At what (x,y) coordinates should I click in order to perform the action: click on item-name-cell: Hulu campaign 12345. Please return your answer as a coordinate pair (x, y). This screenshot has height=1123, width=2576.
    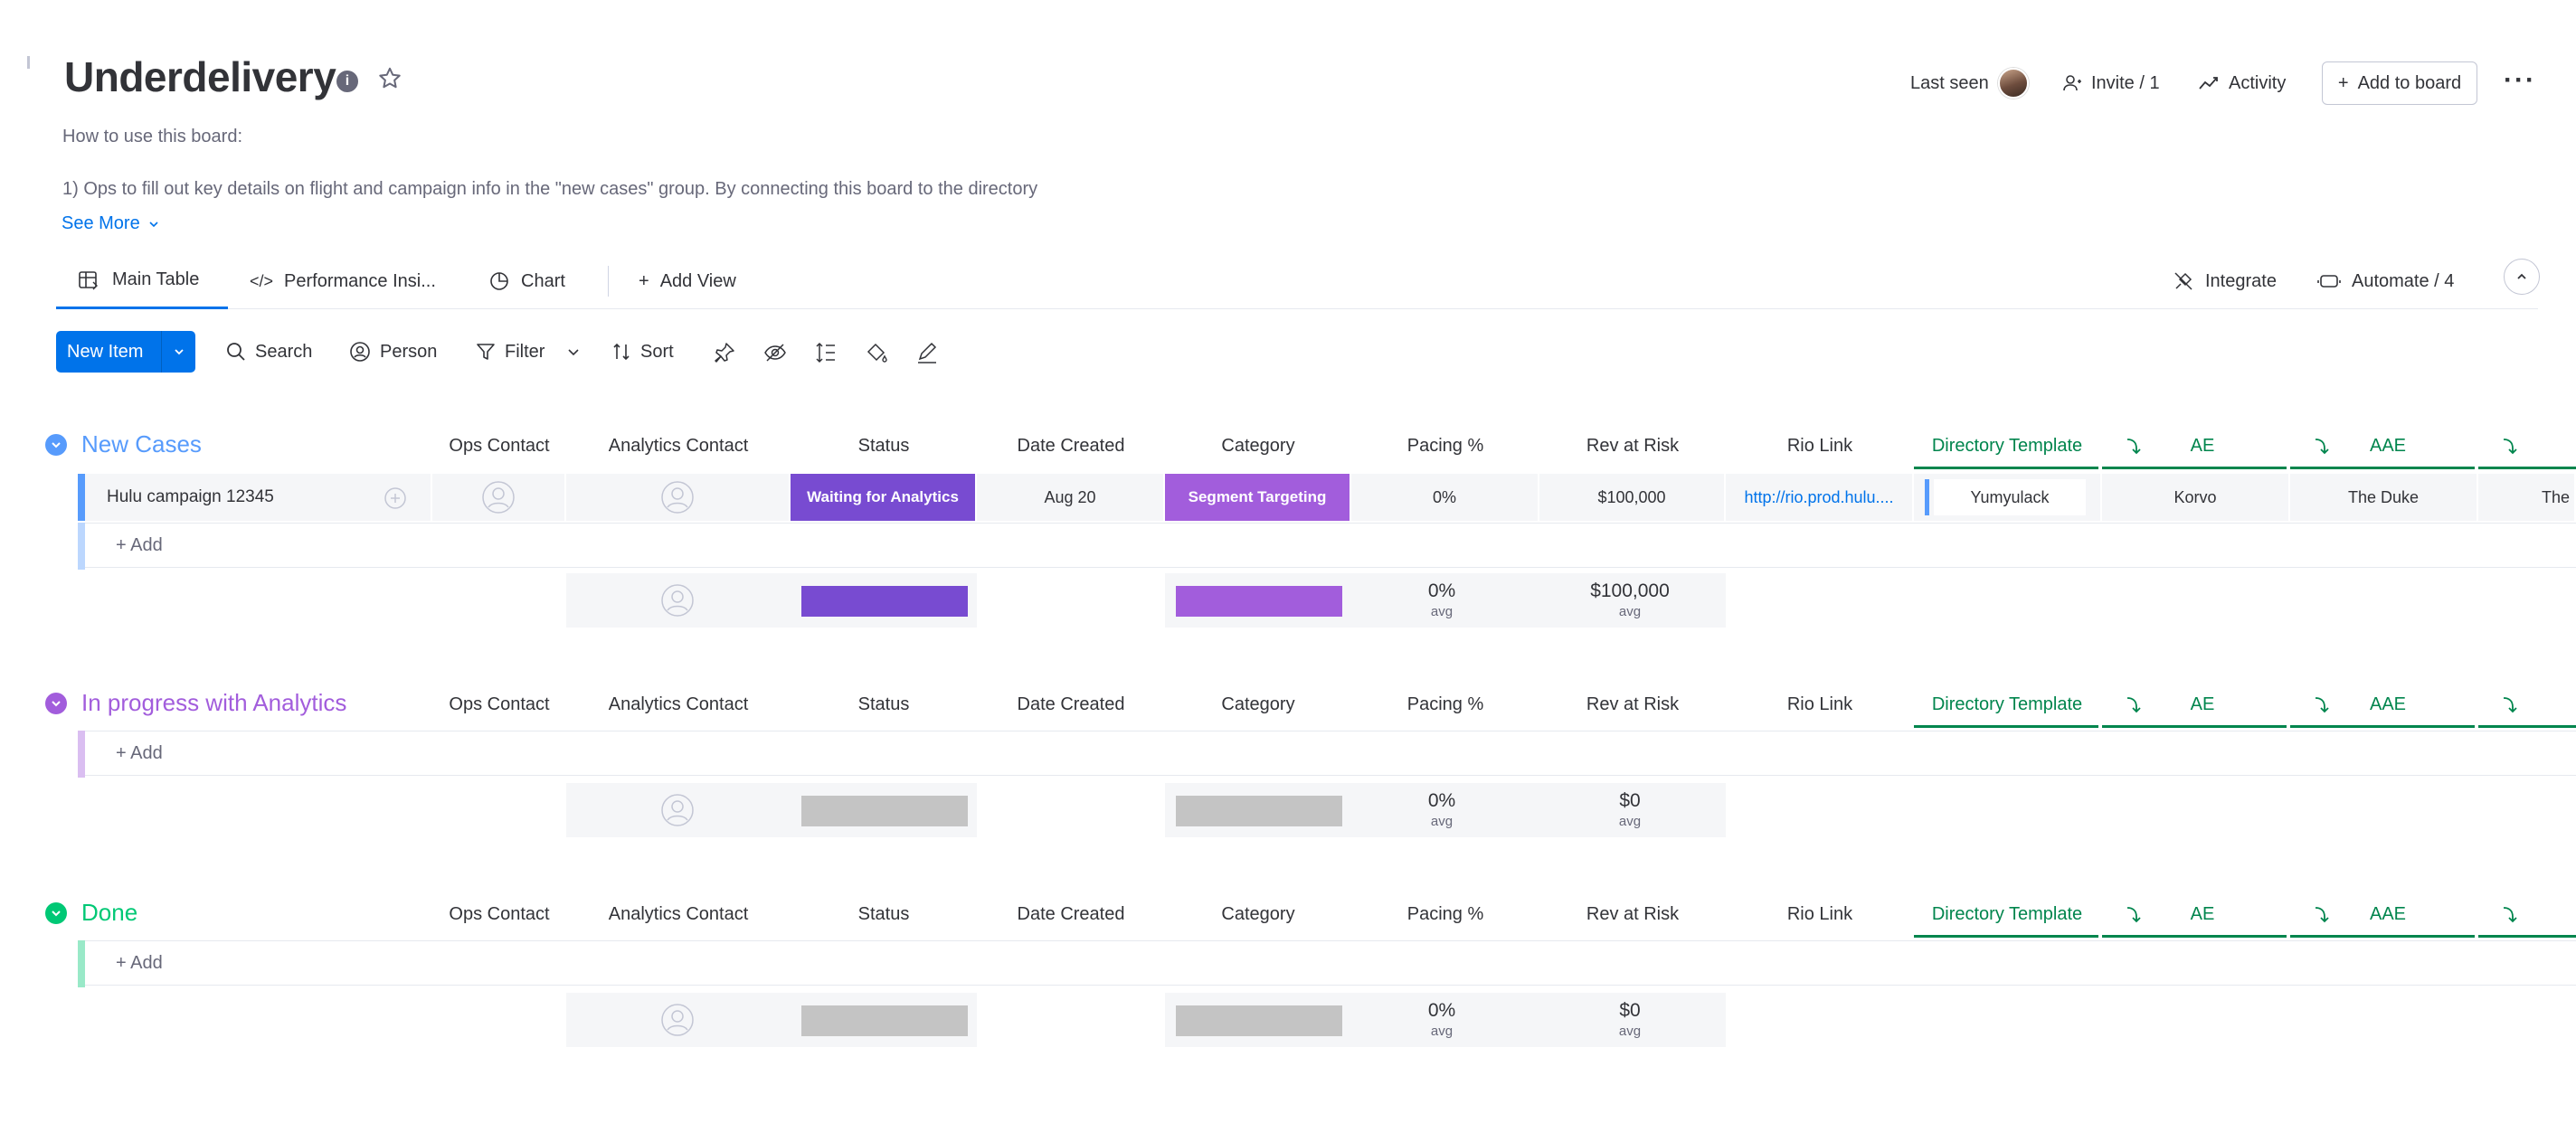
    Looking at the image, I should click on (259, 497).